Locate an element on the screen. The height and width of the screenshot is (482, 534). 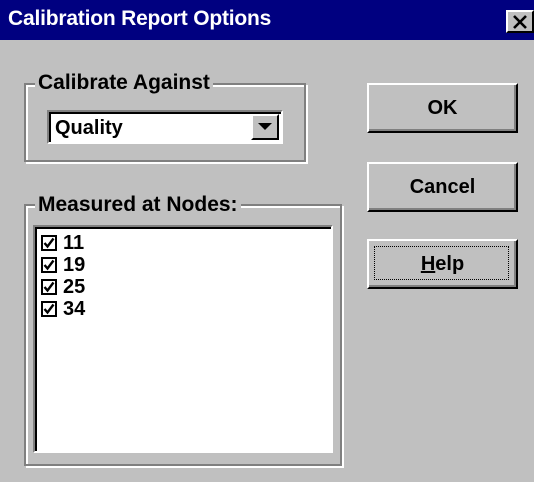
dropdown-button is located at coordinates (265, 127).